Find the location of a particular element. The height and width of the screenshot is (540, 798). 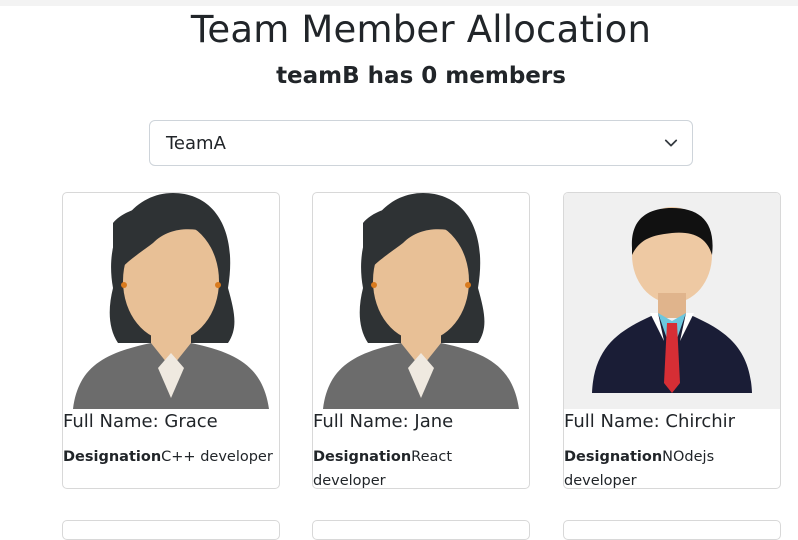

member-name: Full Name: Jane is located at coordinates (383, 421).